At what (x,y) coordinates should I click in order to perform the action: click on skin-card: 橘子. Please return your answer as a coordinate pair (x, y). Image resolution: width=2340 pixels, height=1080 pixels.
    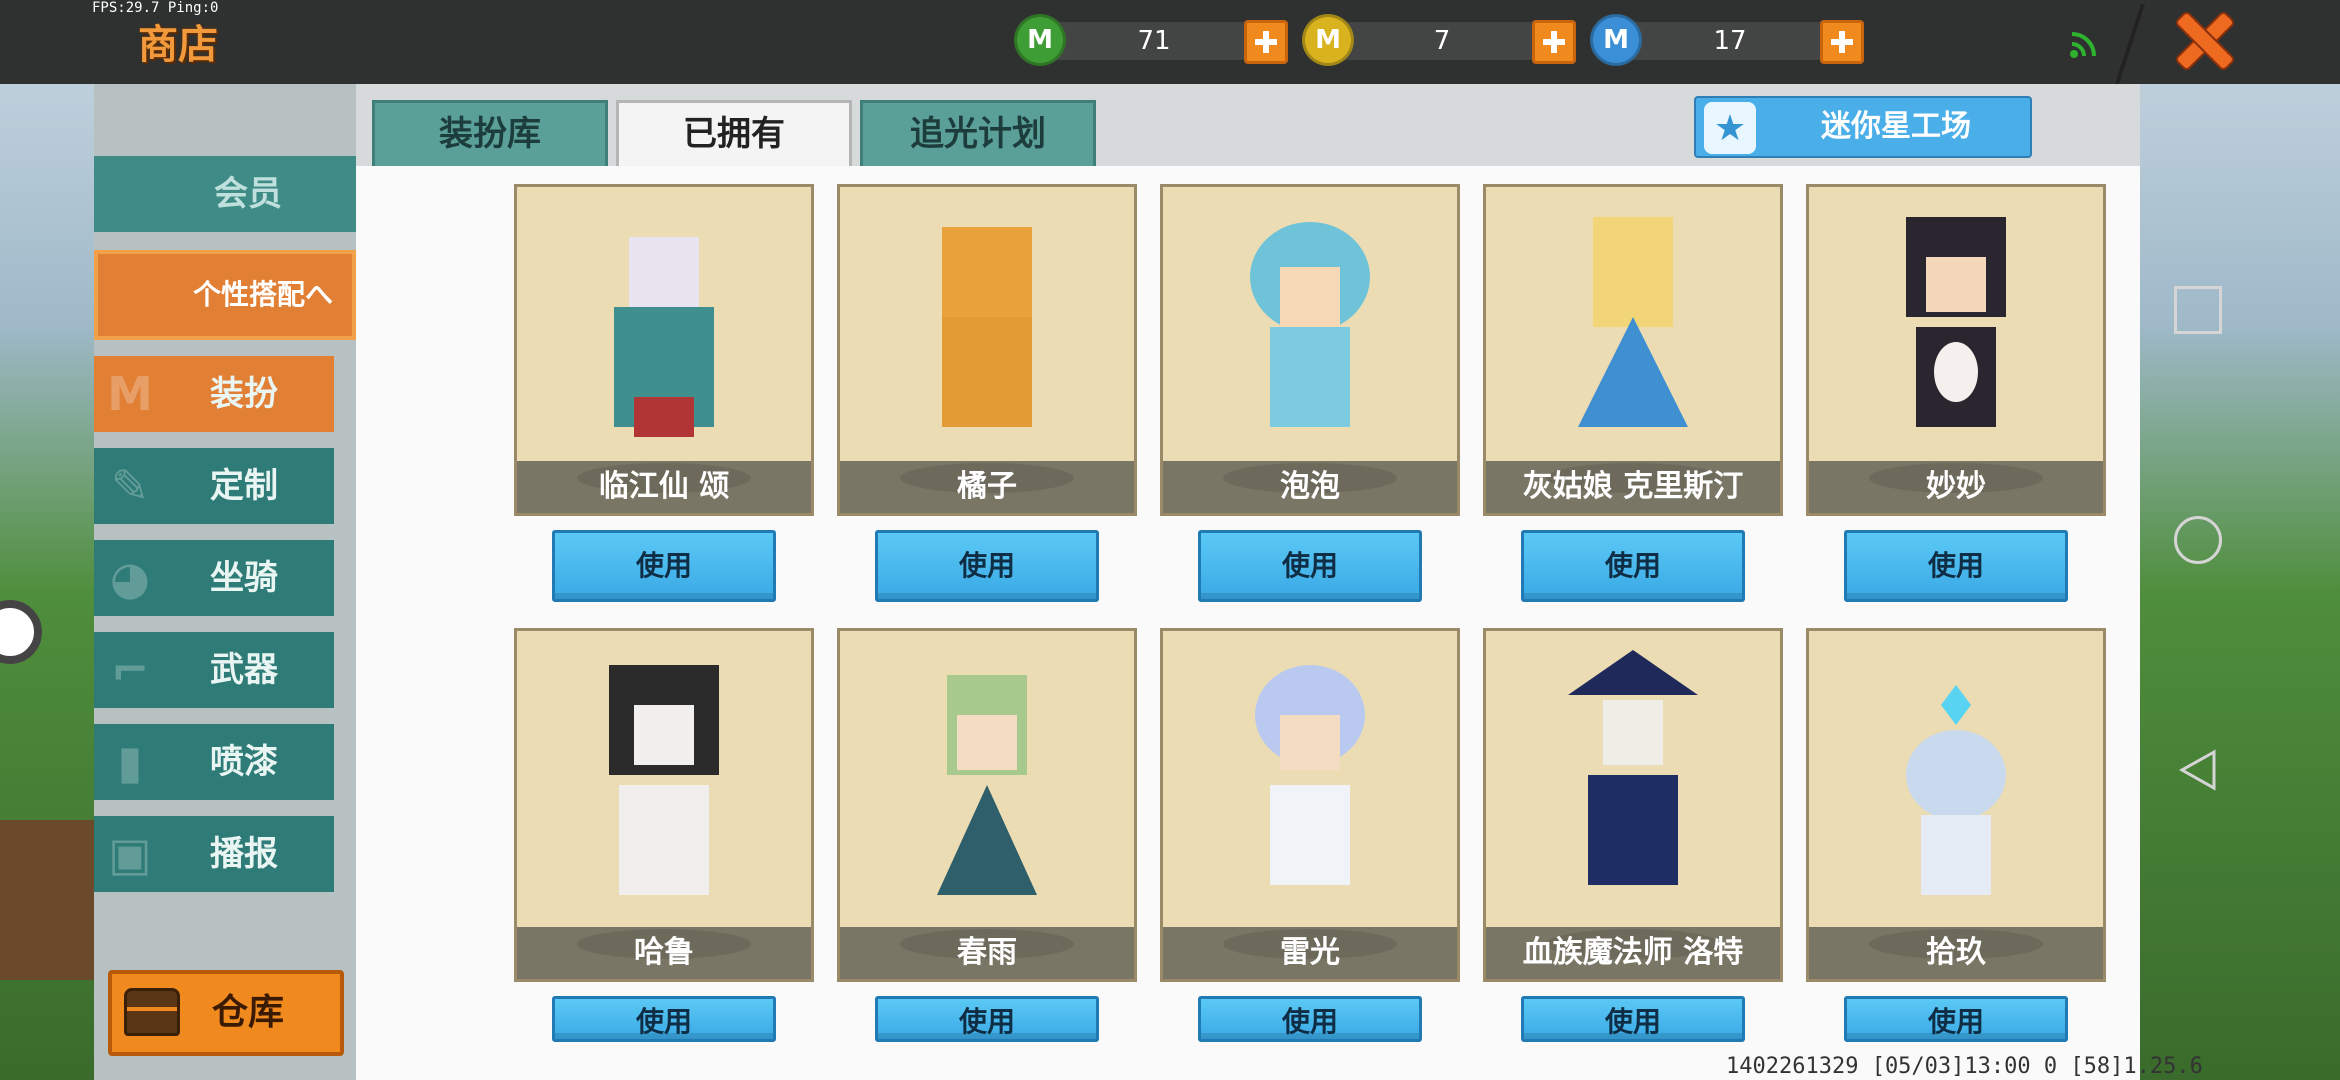
    Looking at the image, I should click on (987, 350).